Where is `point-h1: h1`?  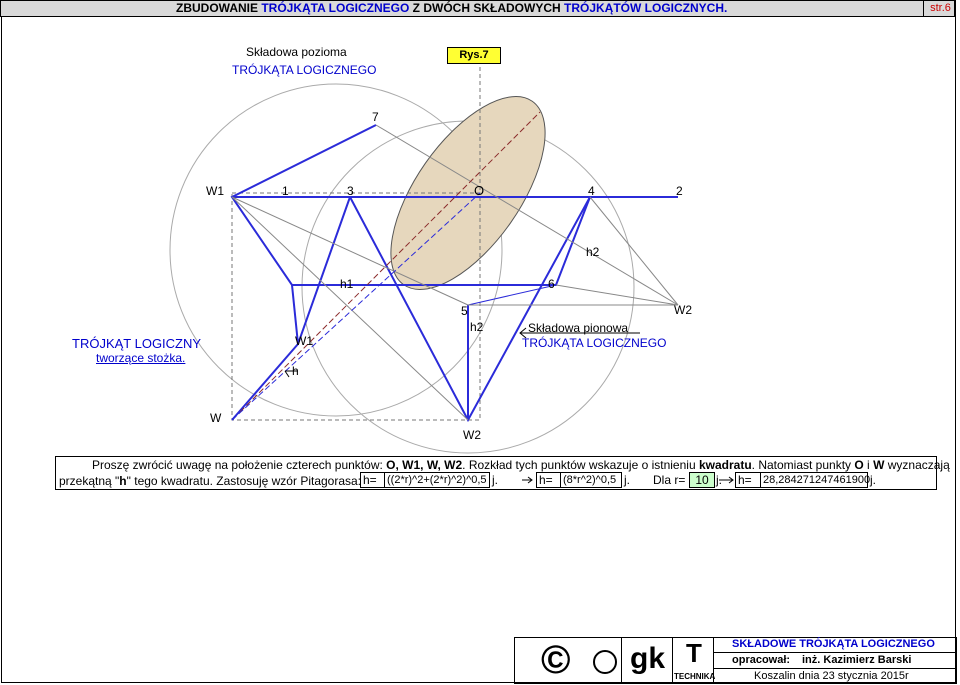
point-h1: h1 is located at coordinates (347, 284).